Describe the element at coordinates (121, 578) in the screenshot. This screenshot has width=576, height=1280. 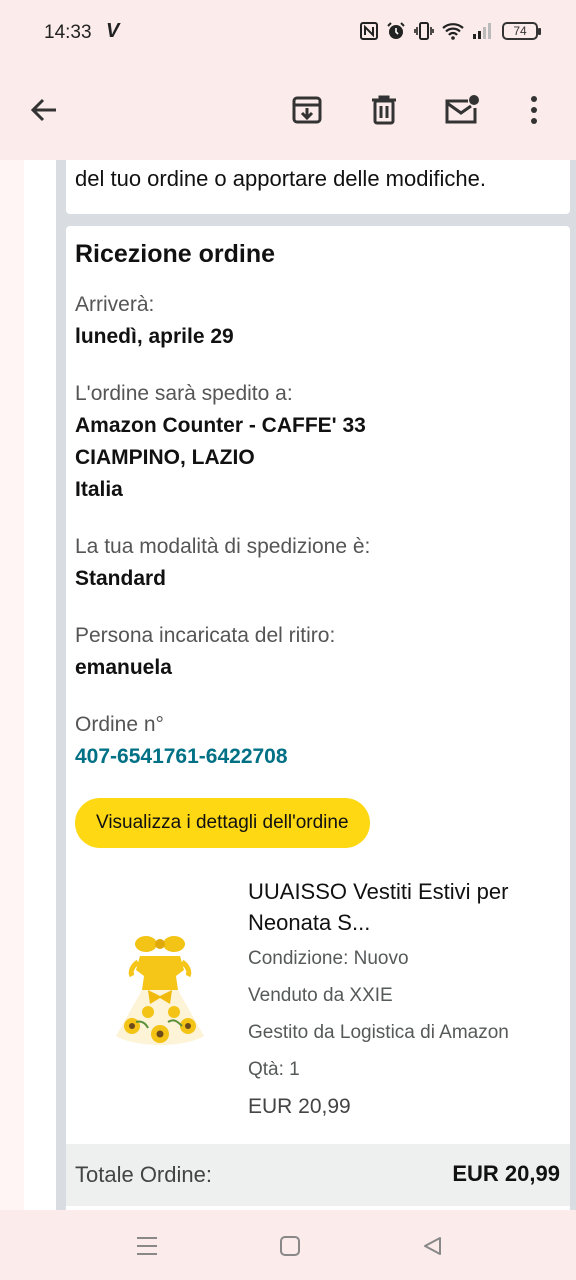
I see `method-value: Standard` at that location.